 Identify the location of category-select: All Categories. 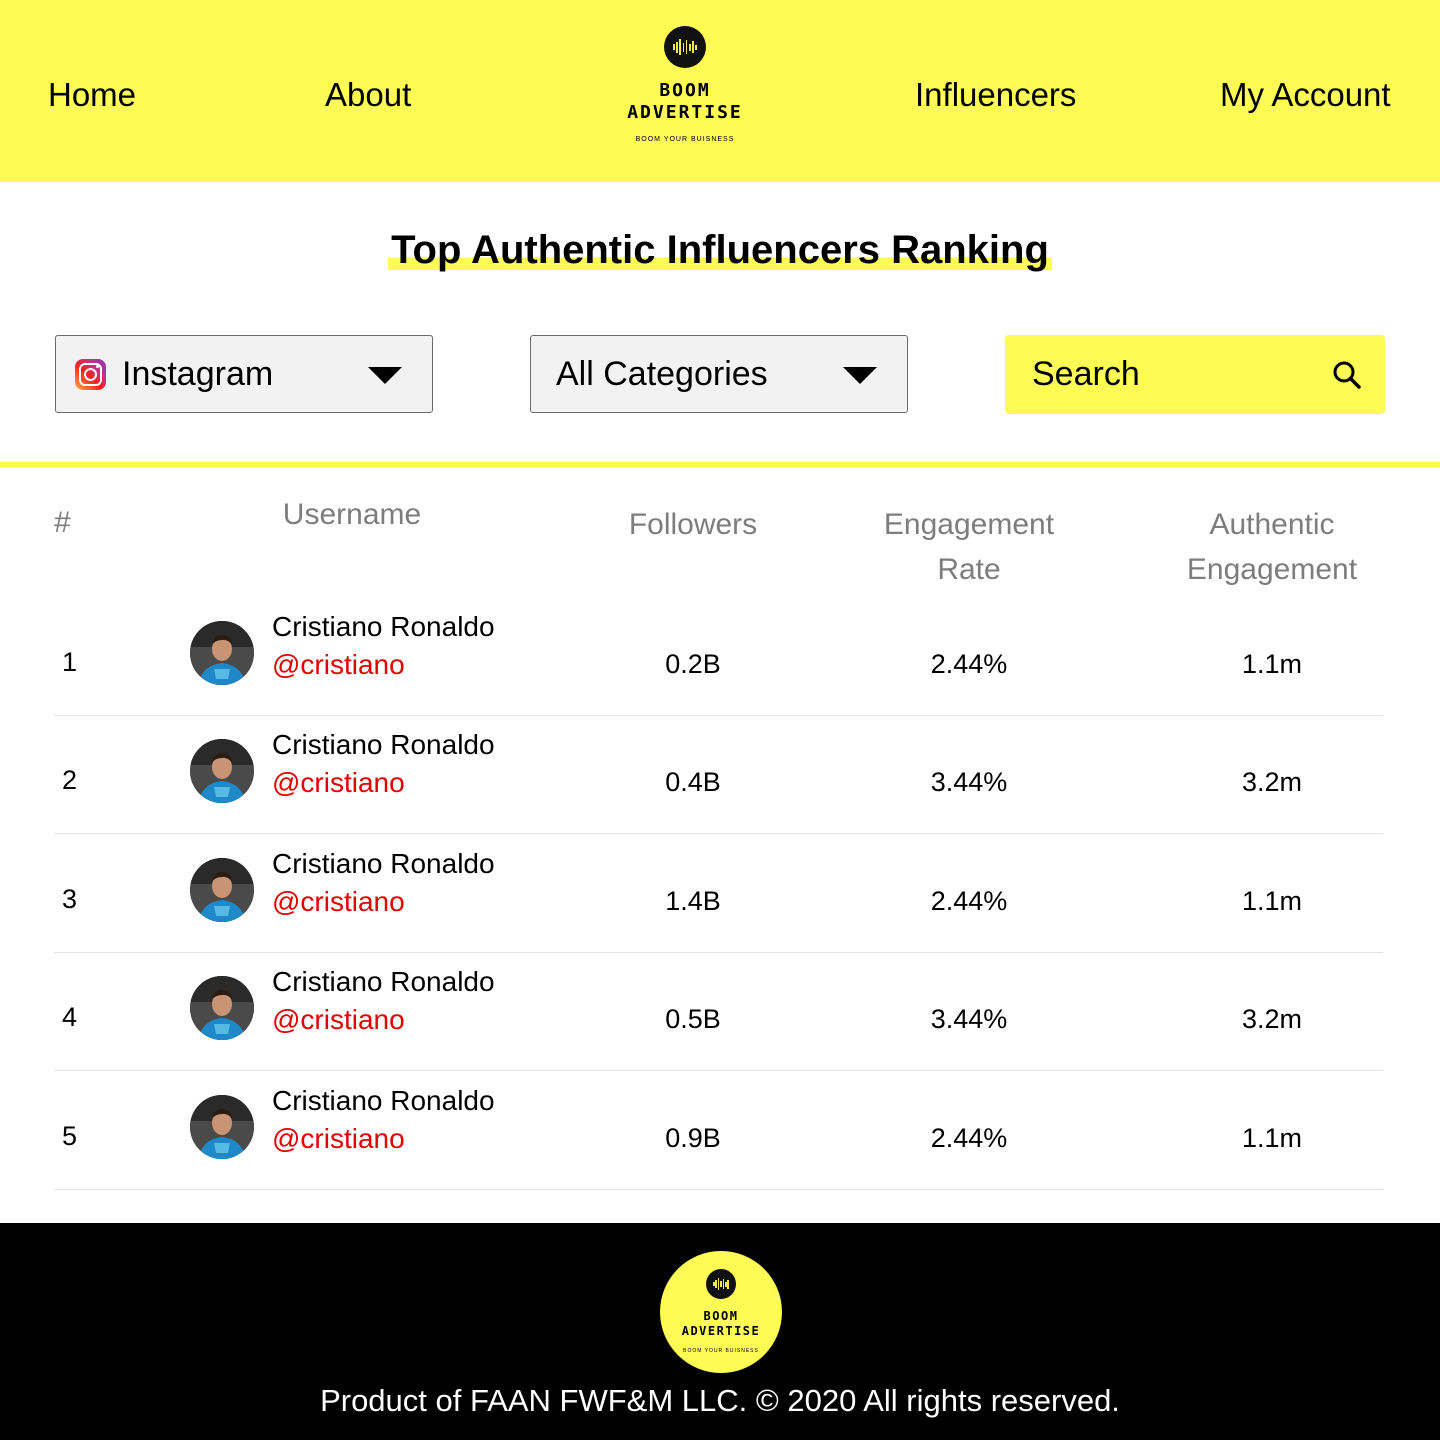
(719, 374).